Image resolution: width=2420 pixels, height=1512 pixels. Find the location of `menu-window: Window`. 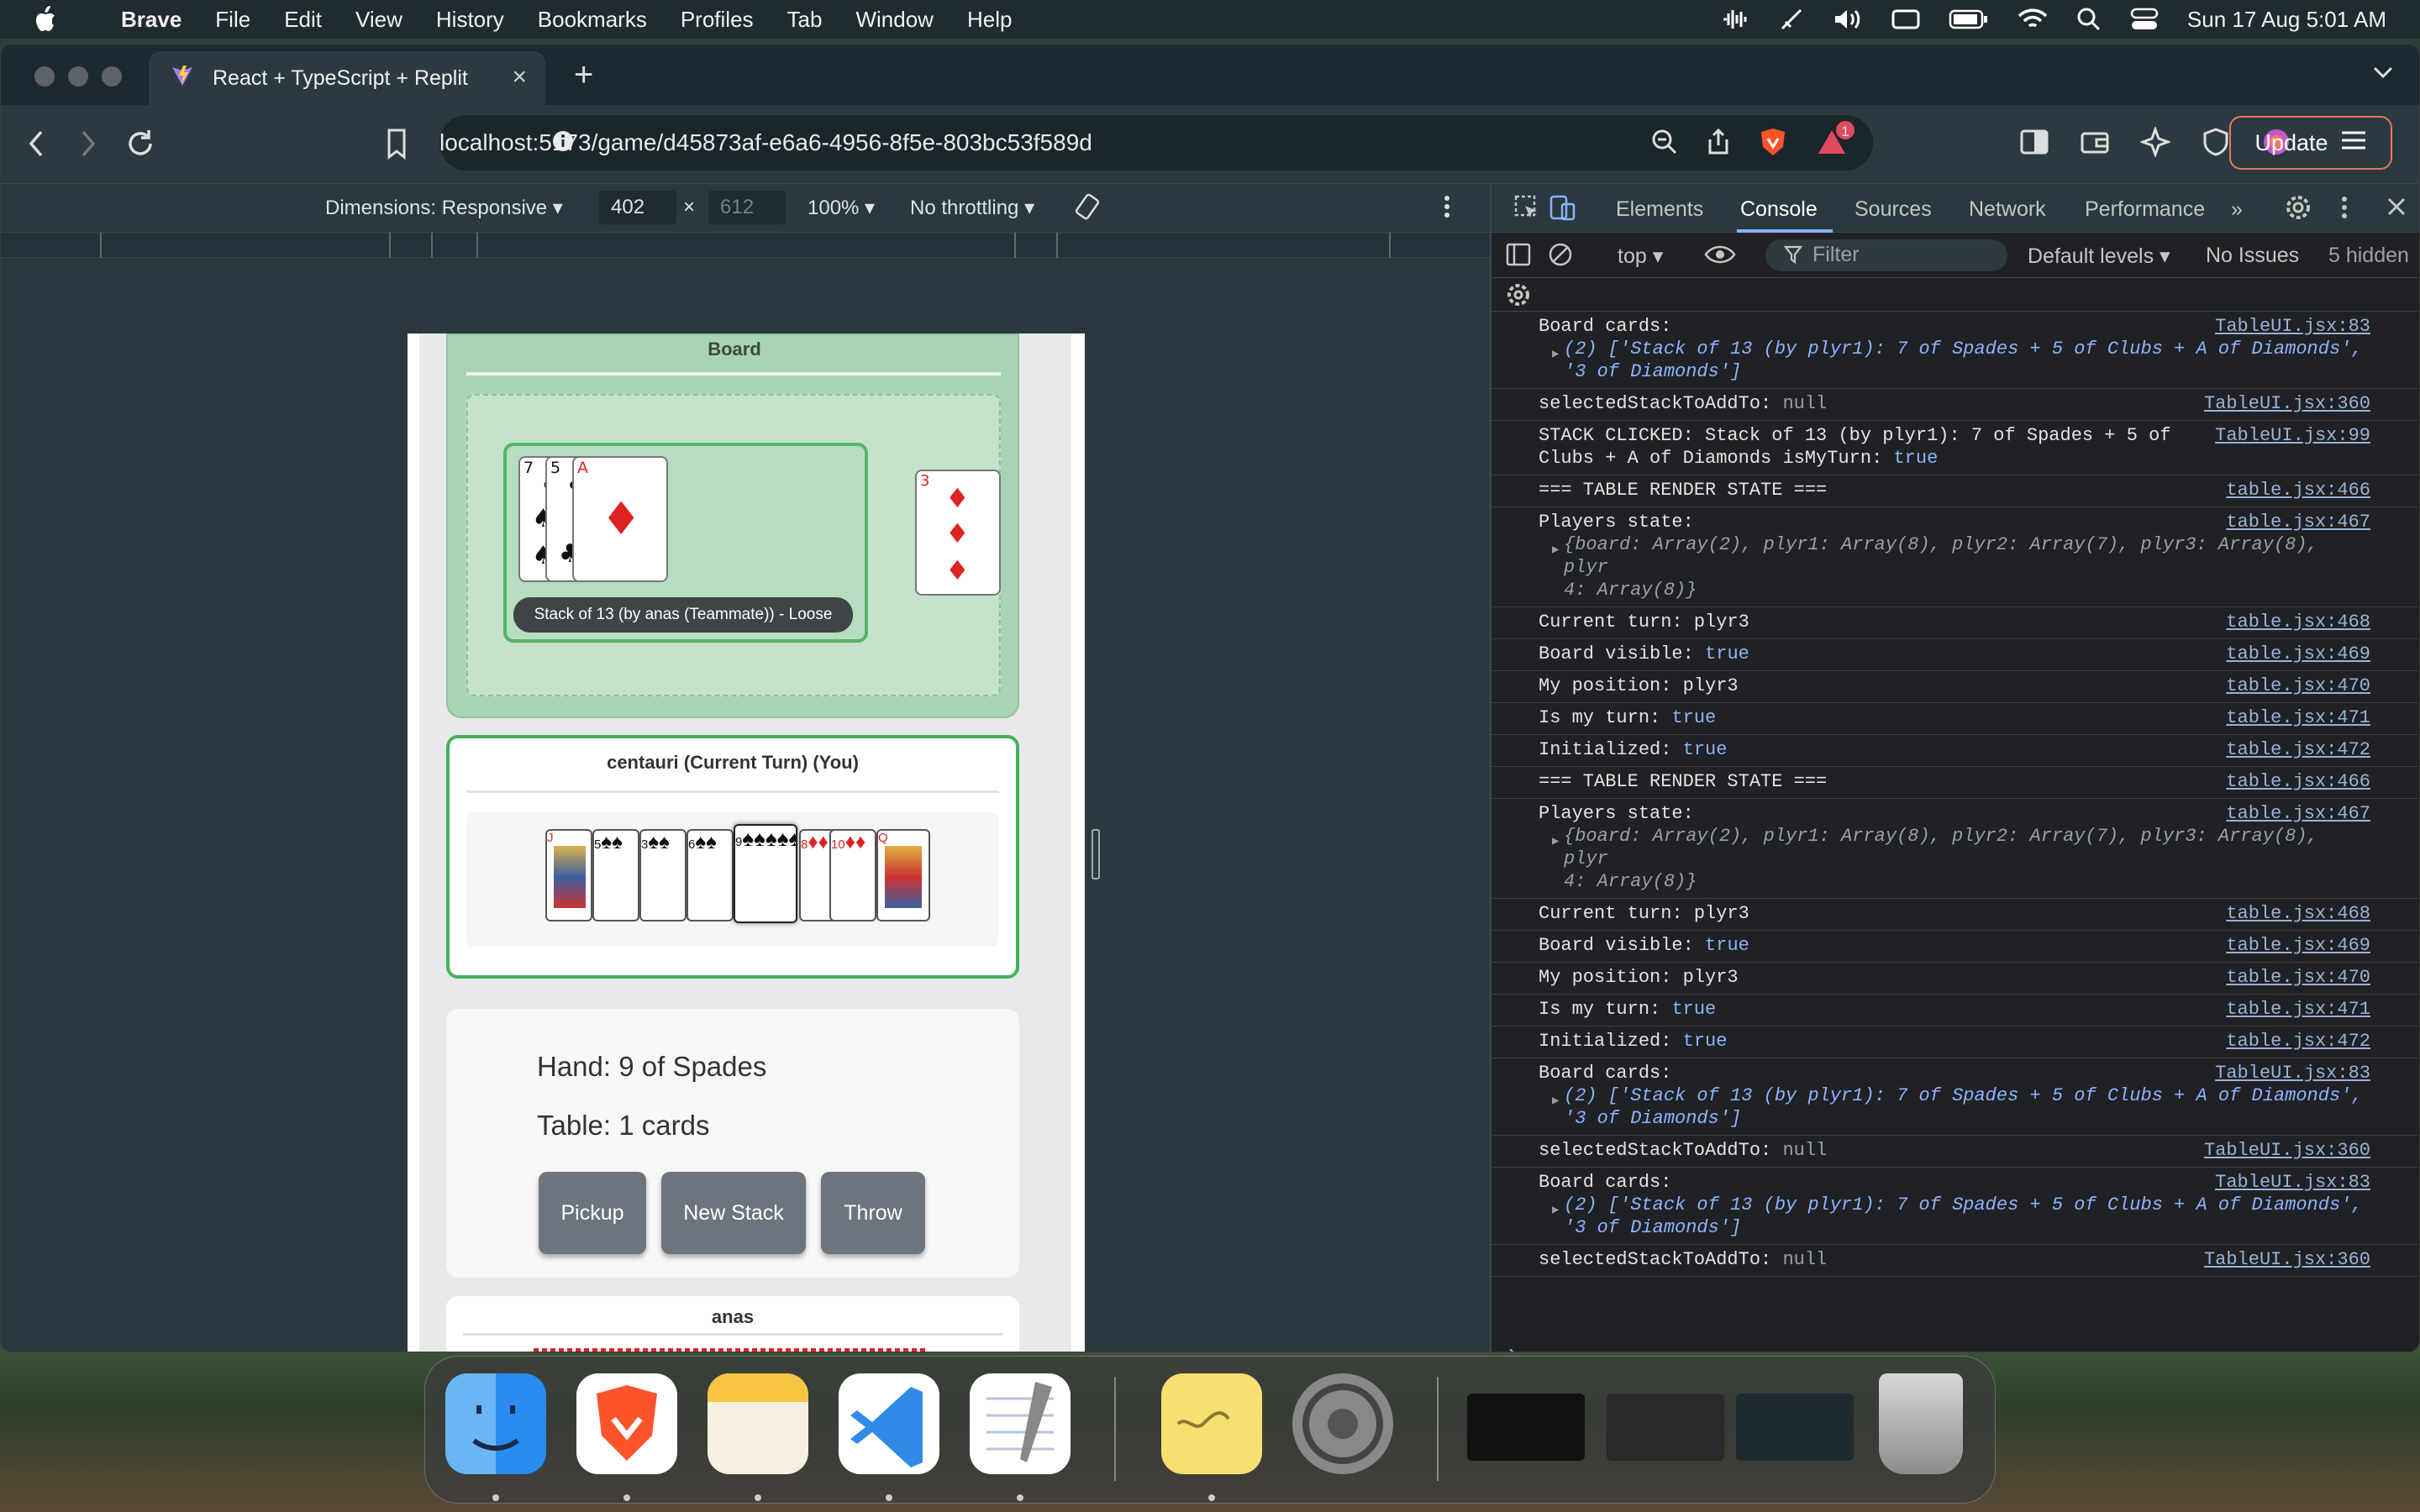

menu-window: Window is located at coordinates (894, 20).